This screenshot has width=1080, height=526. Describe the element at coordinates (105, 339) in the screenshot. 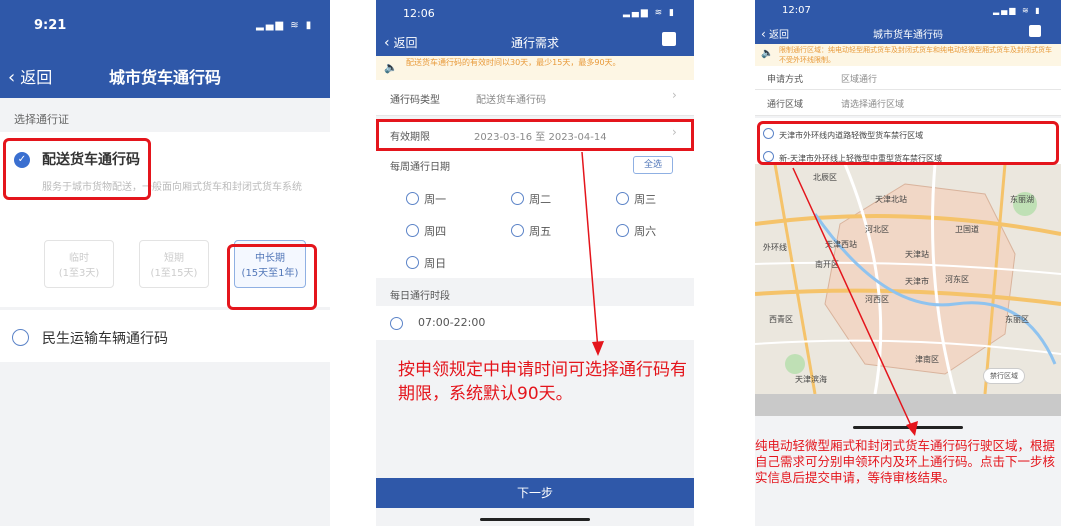

I see `option-livelihood-label: 民生运输车辆通行码` at that location.